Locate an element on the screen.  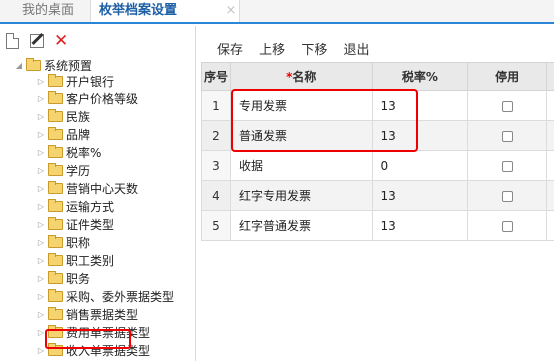
tree-item: ▷ 品牌 is located at coordinates (63, 135).